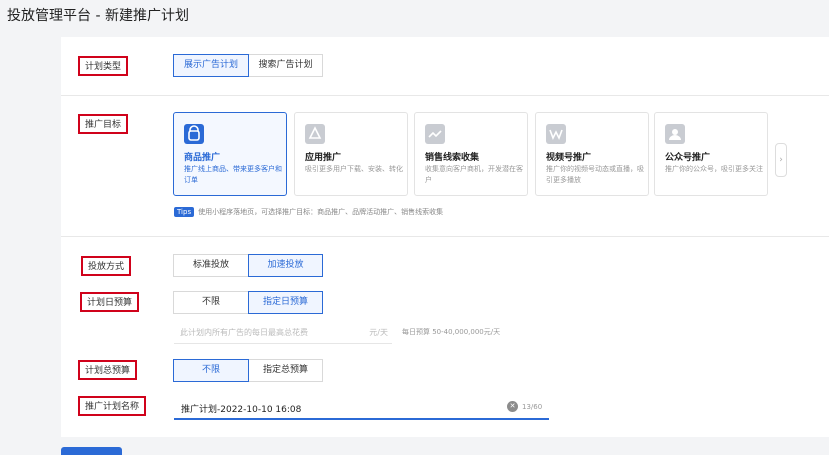  What do you see at coordinates (315, 134) in the screenshot?
I see `app-icon` at bounding box center [315, 134].